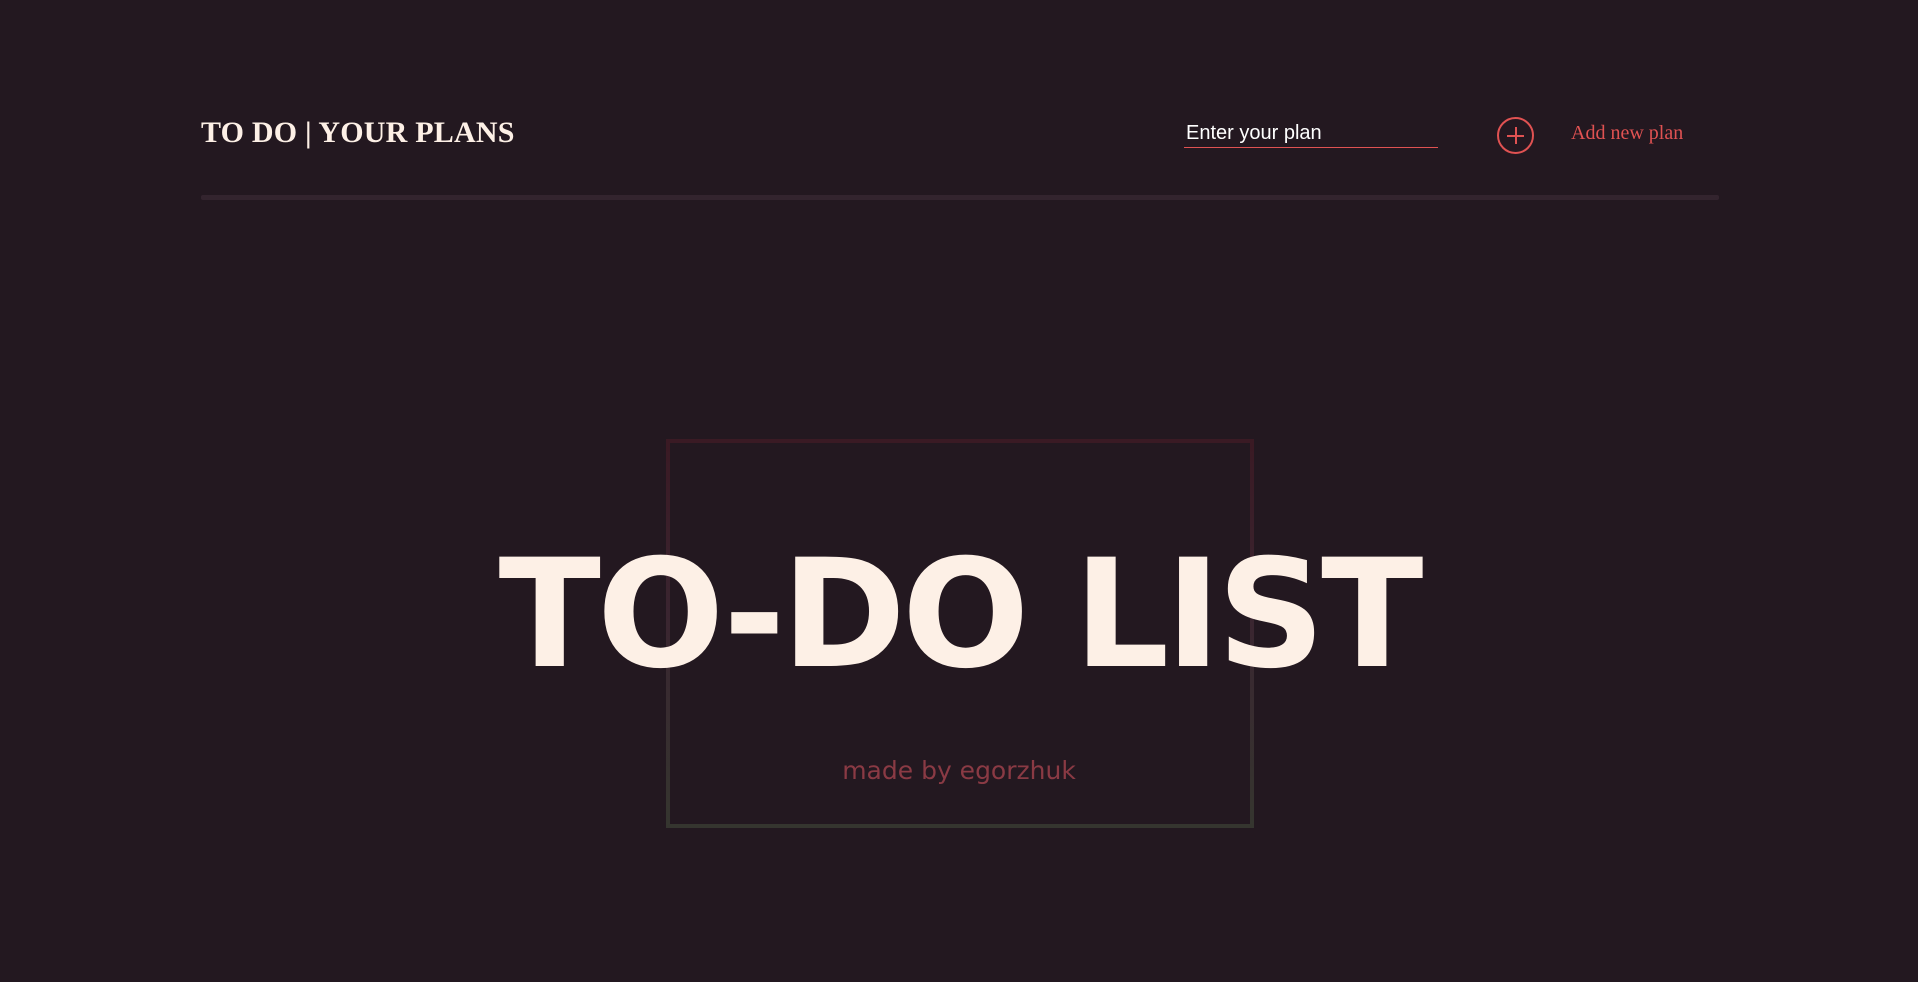  Describe the element at coordinates (959, 770) in the screenshot. I see `credit-text: made by egorzhuk` at that location.